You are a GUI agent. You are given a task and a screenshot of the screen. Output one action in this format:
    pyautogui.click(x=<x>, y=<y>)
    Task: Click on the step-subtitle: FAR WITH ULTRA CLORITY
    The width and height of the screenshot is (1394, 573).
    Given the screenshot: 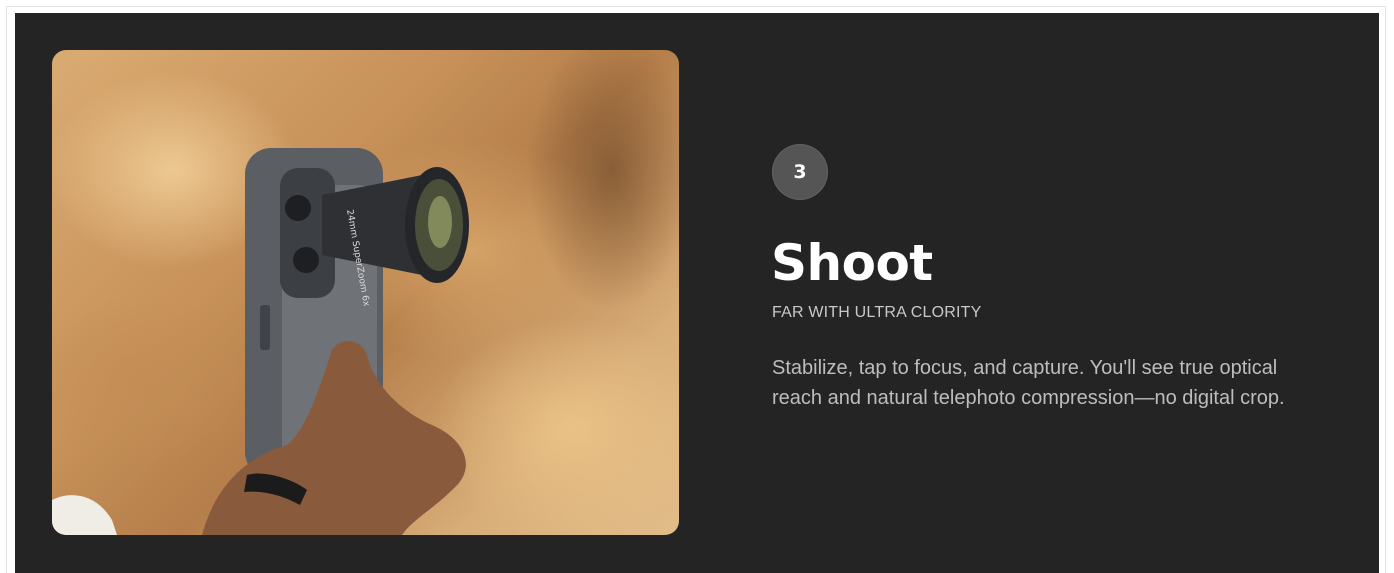 What is the action you would take?
    pyautogui.click(x=877, y=312)
    